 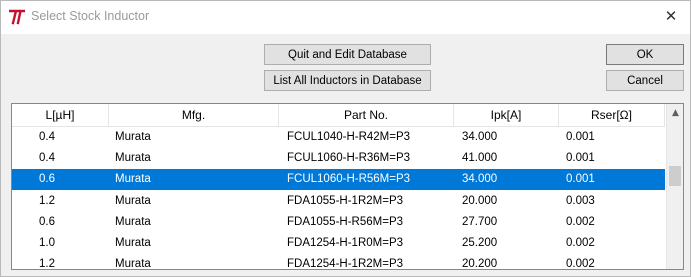 I want to click on cell-ipk: 27.700, so click(x=480, y=221).